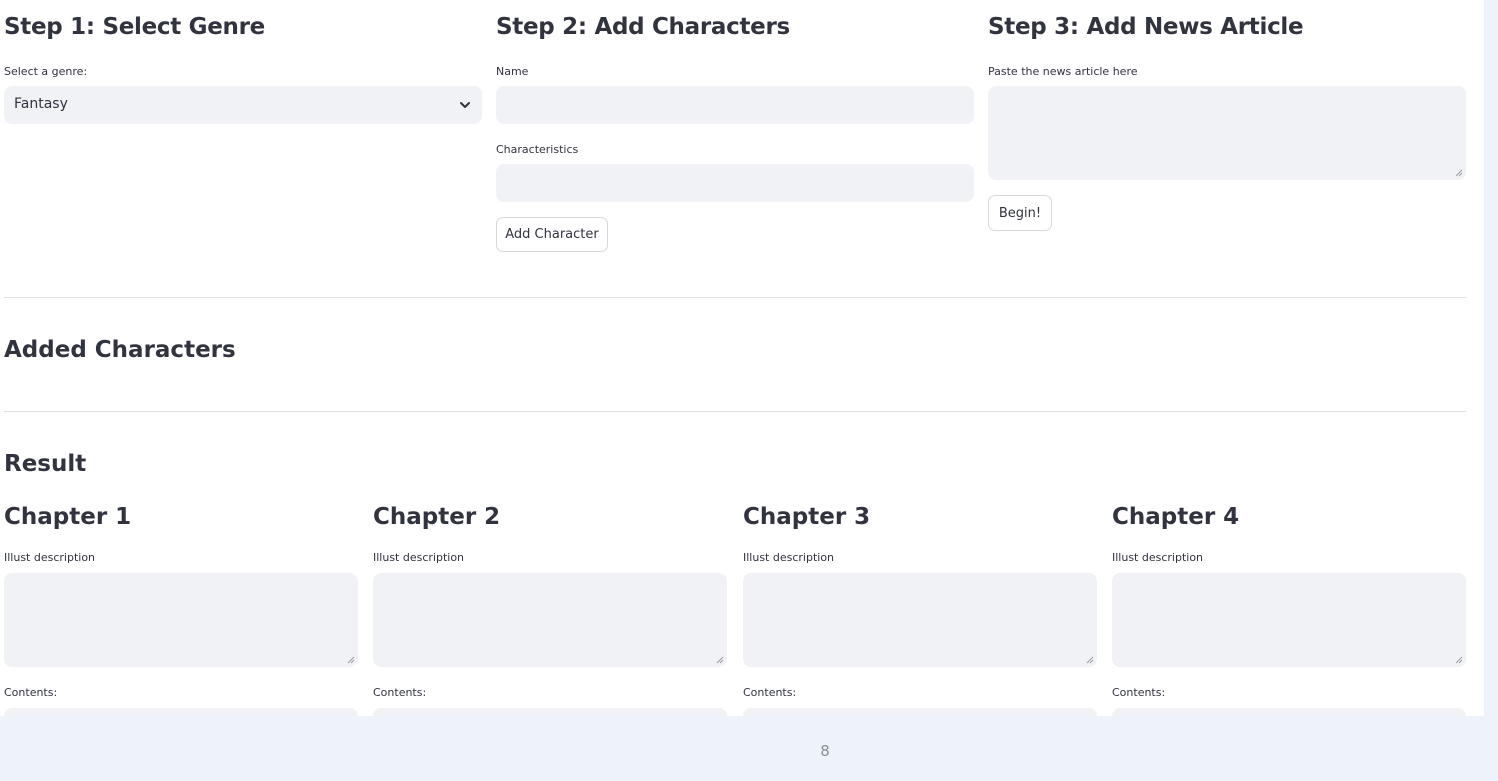  I want to click on genre-select: Fantasy, so click(243, 105).